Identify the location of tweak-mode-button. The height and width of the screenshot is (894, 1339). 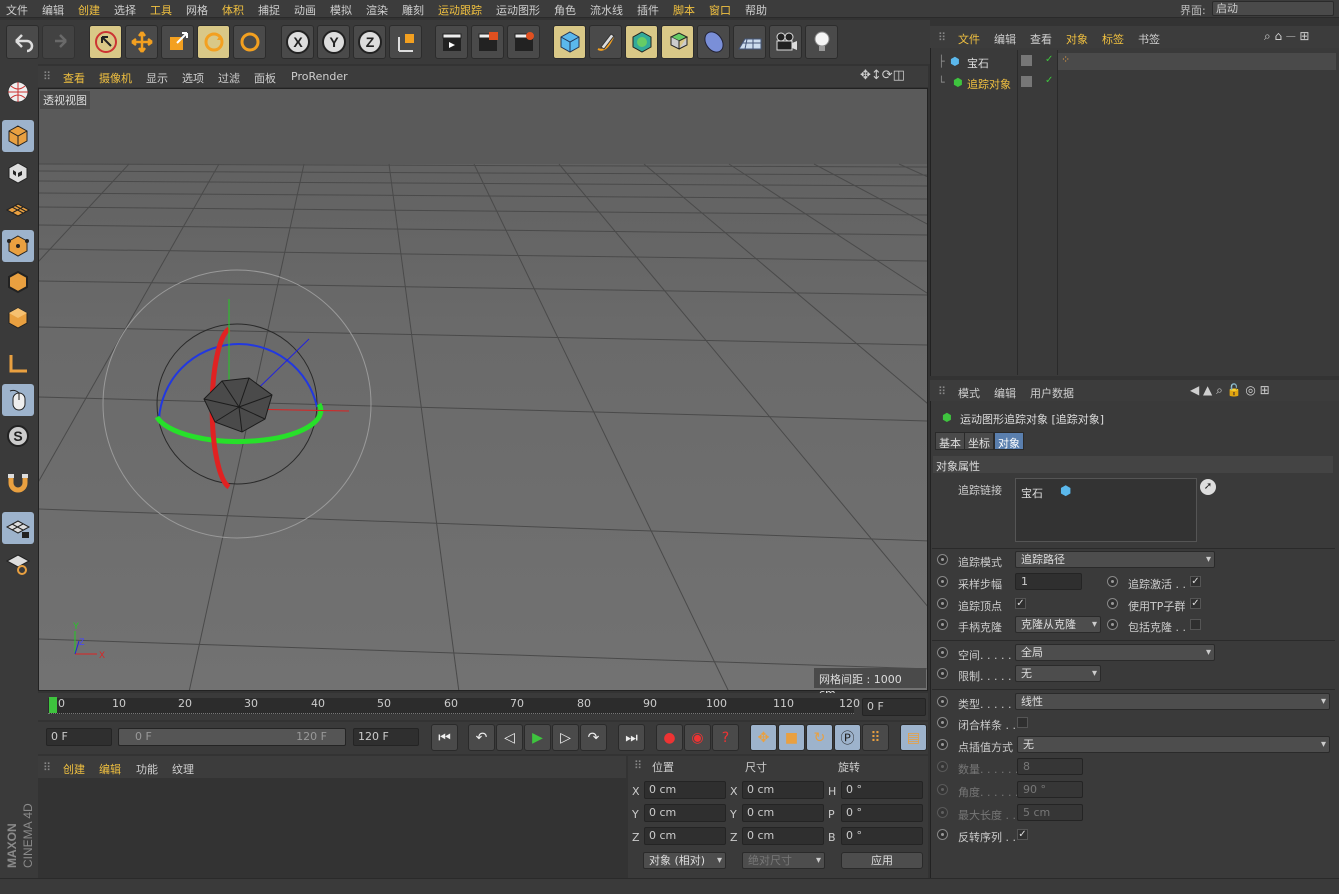
(18, 400).